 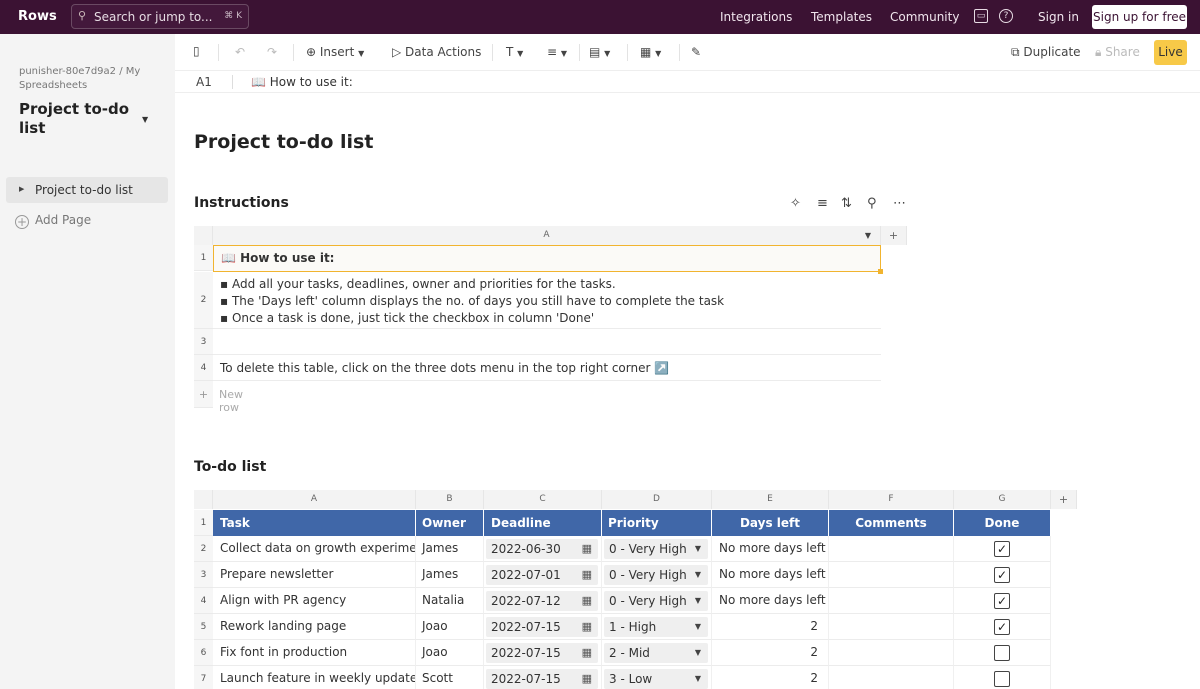 I want to click on instruction-cell: 📖 How to use it:, so click(x=547, y=258).